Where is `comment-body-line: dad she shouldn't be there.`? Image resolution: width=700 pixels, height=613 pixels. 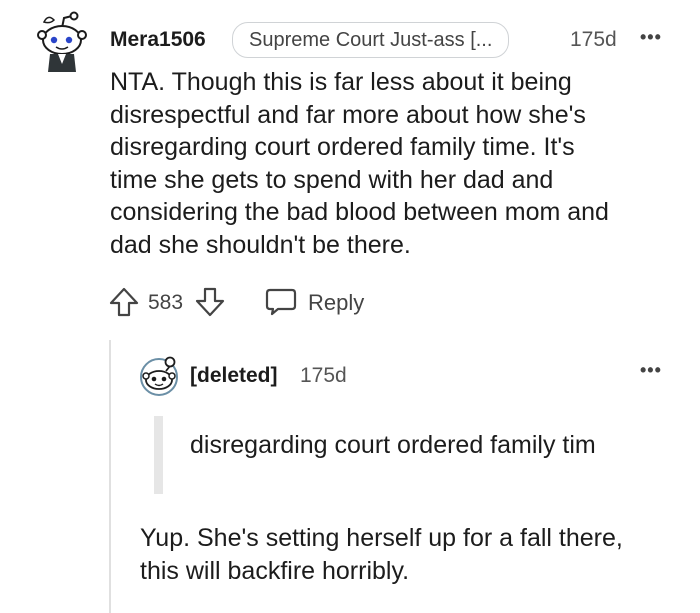 comment-body-line: dad she shouldn't be there. is located at coordinates (260, 244).